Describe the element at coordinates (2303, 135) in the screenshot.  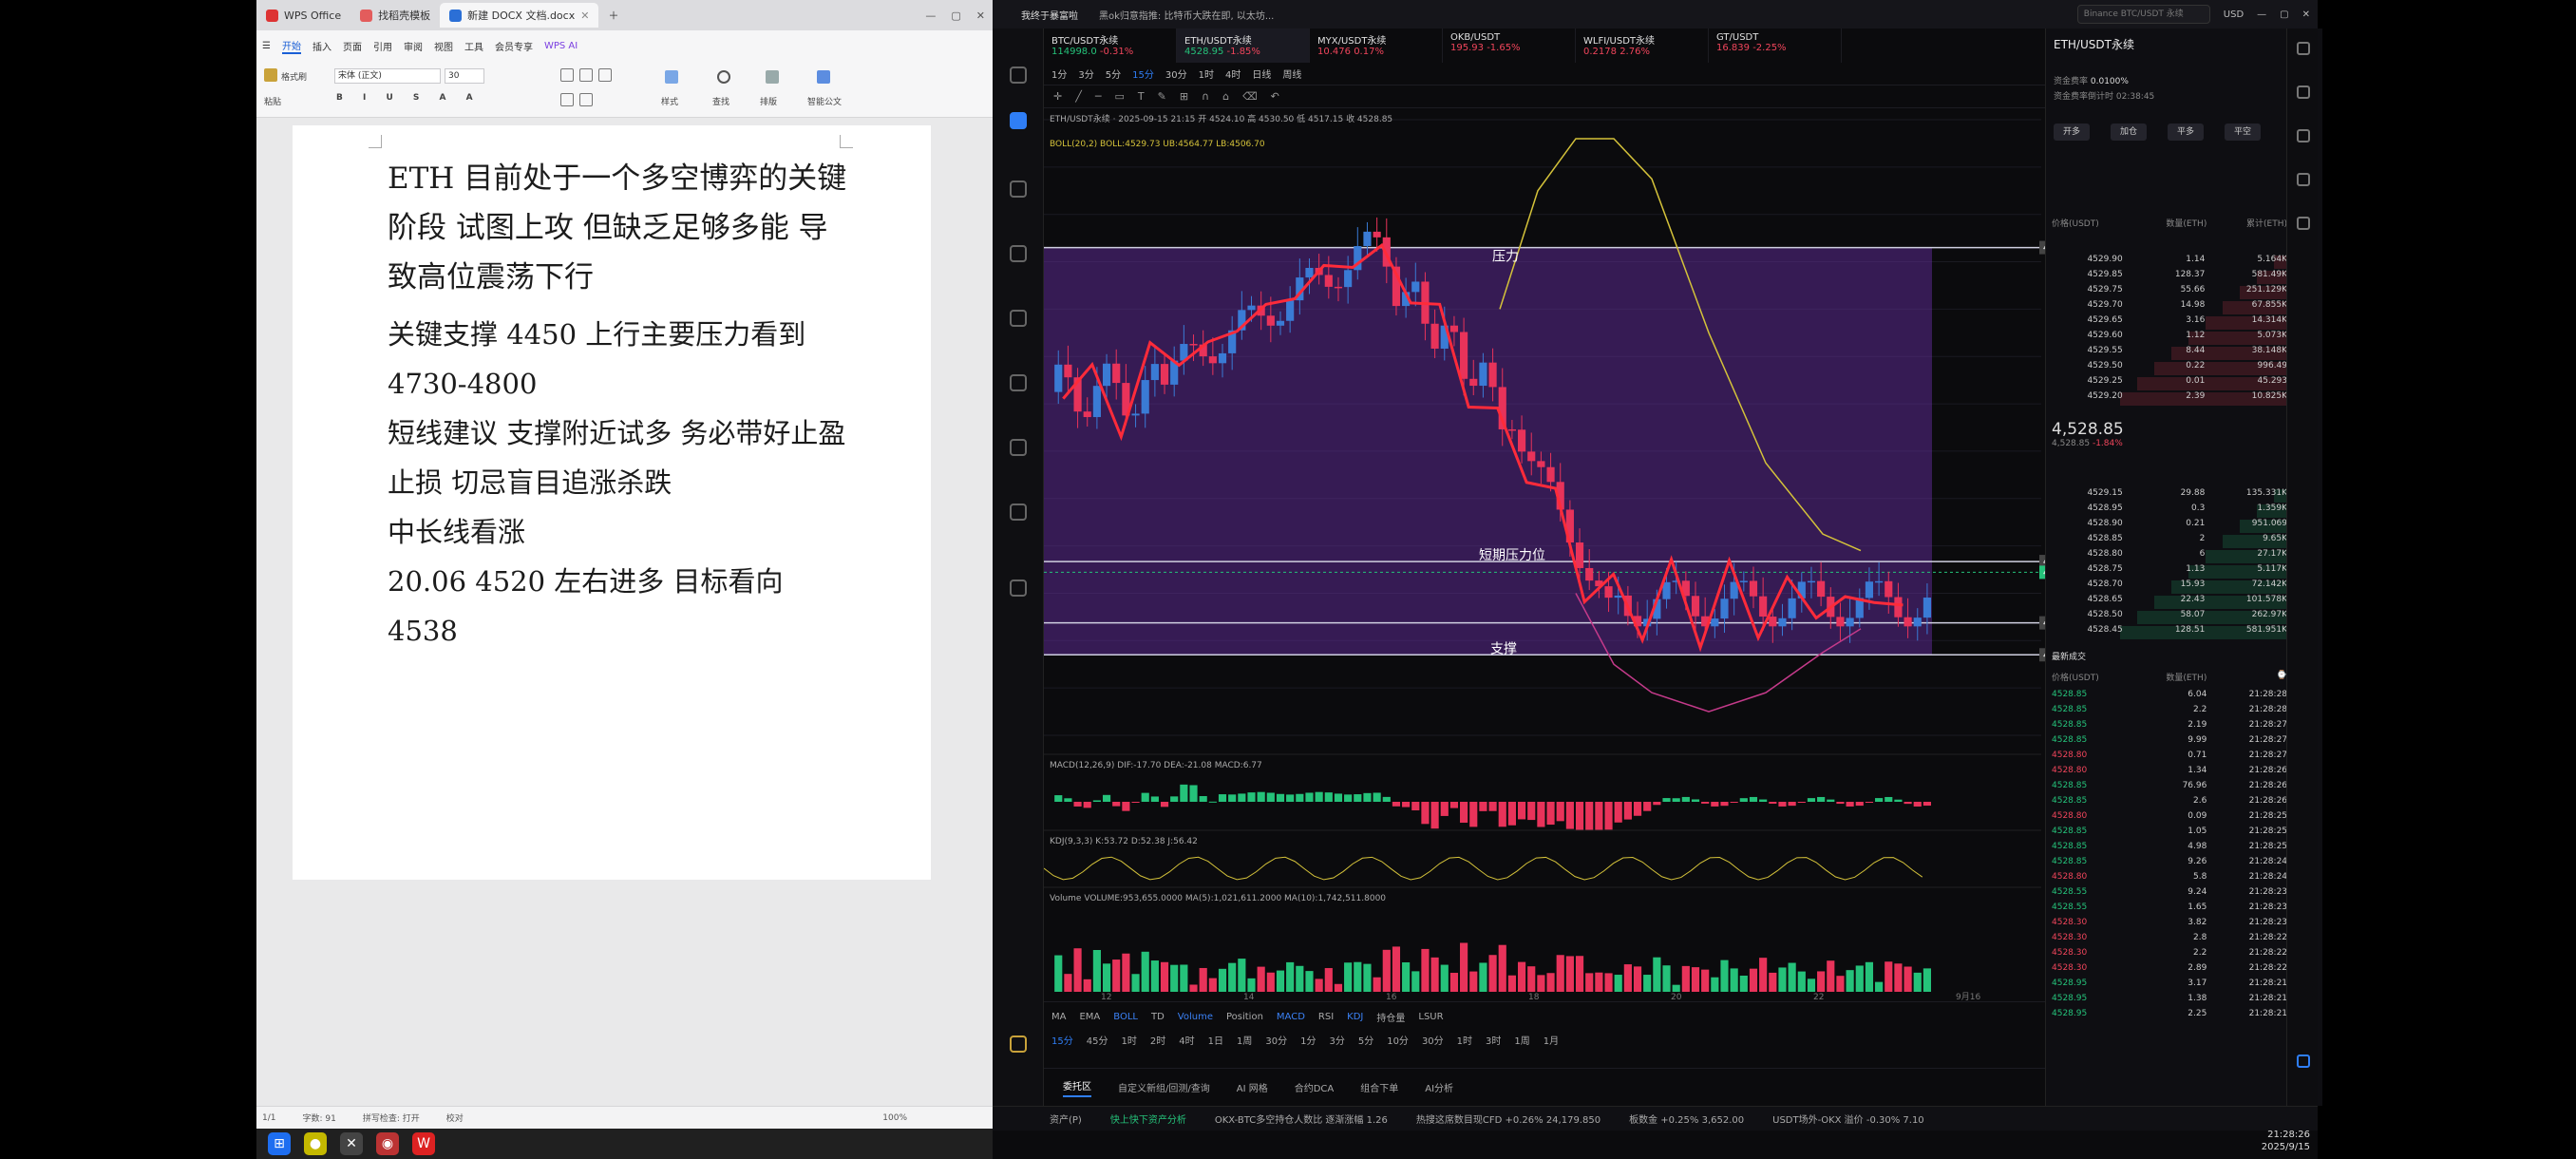
I see `message-icon` at that location.